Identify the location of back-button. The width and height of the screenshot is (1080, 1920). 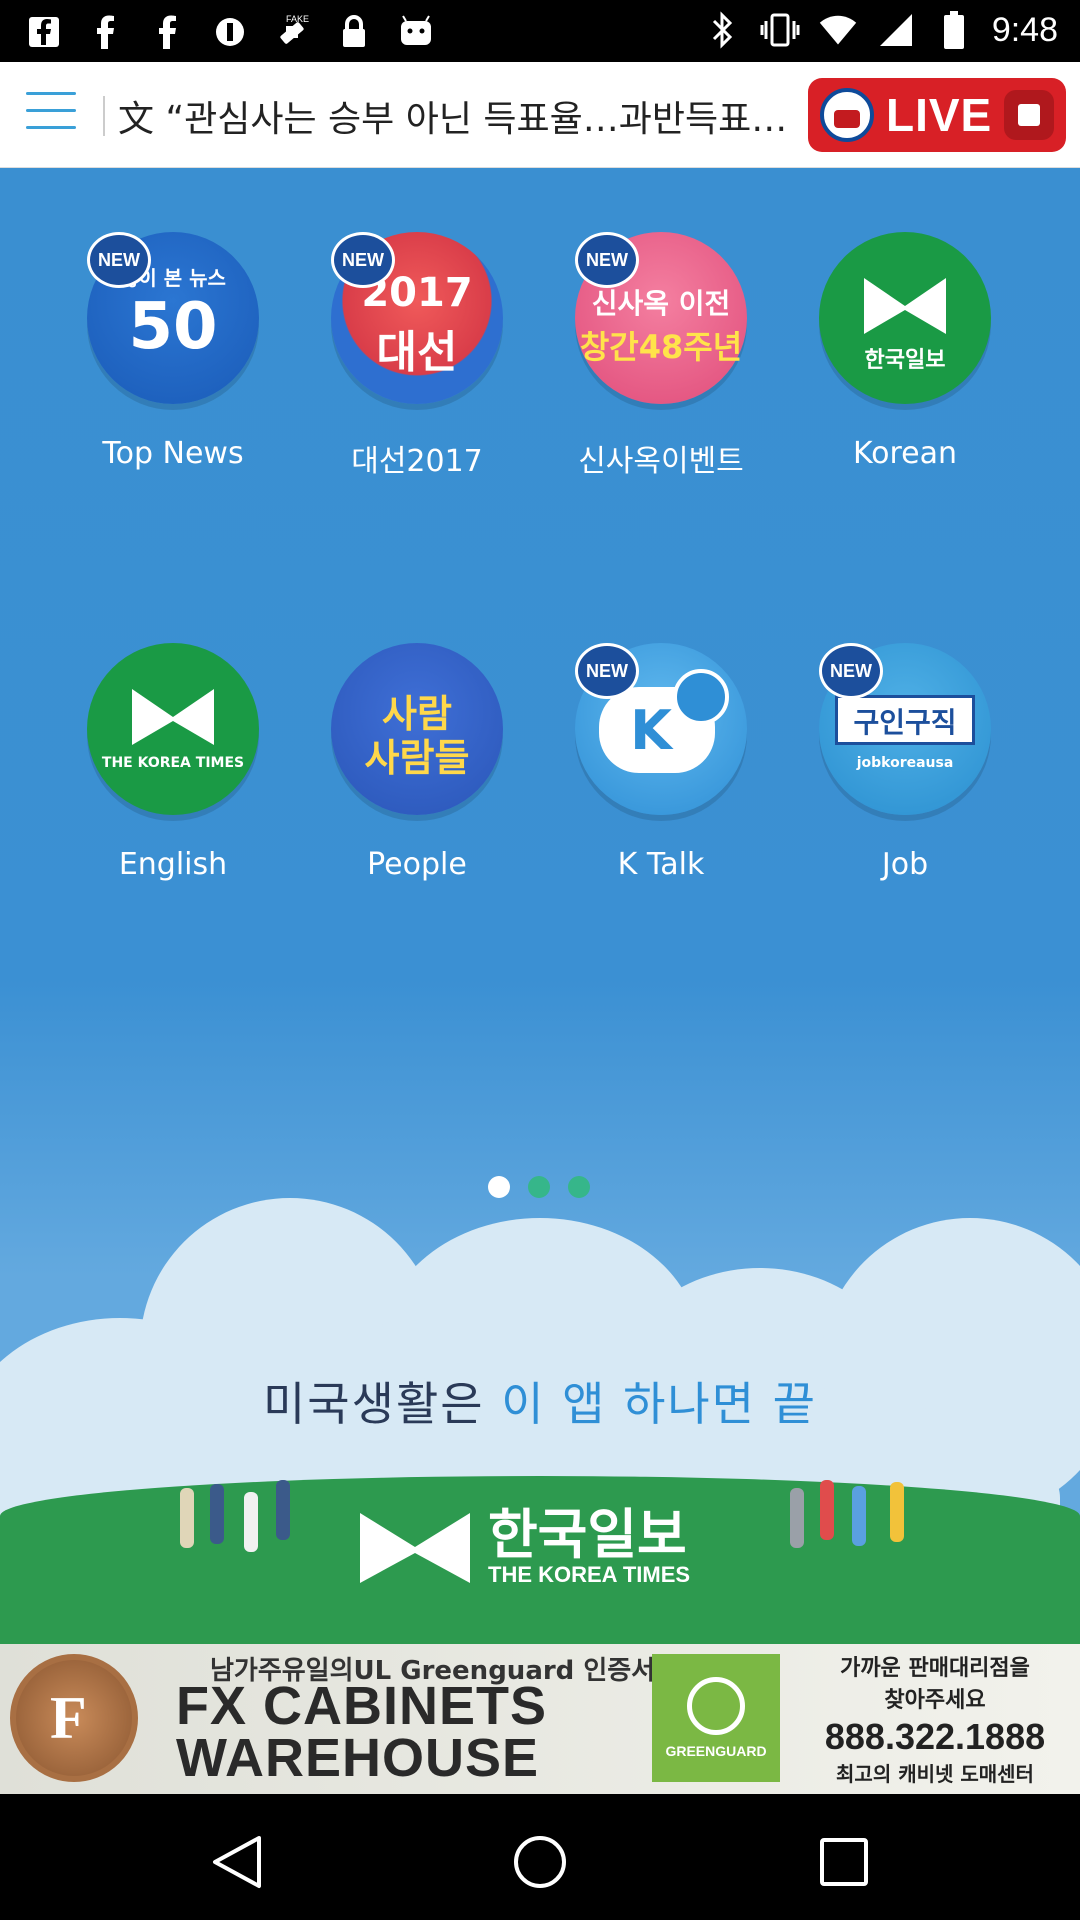
(236, 1862).